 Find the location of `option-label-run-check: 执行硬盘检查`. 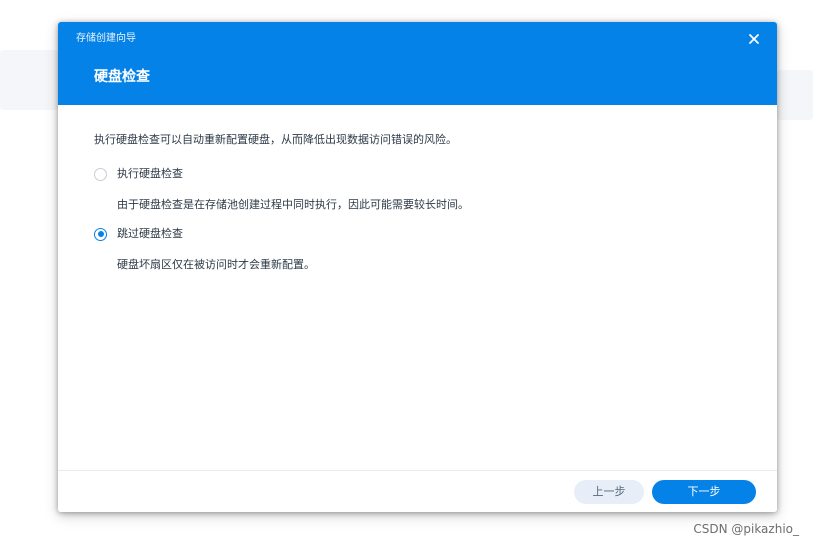

option-label-run-check: 执行硬盘检查 is located at coordinates (150, 173).